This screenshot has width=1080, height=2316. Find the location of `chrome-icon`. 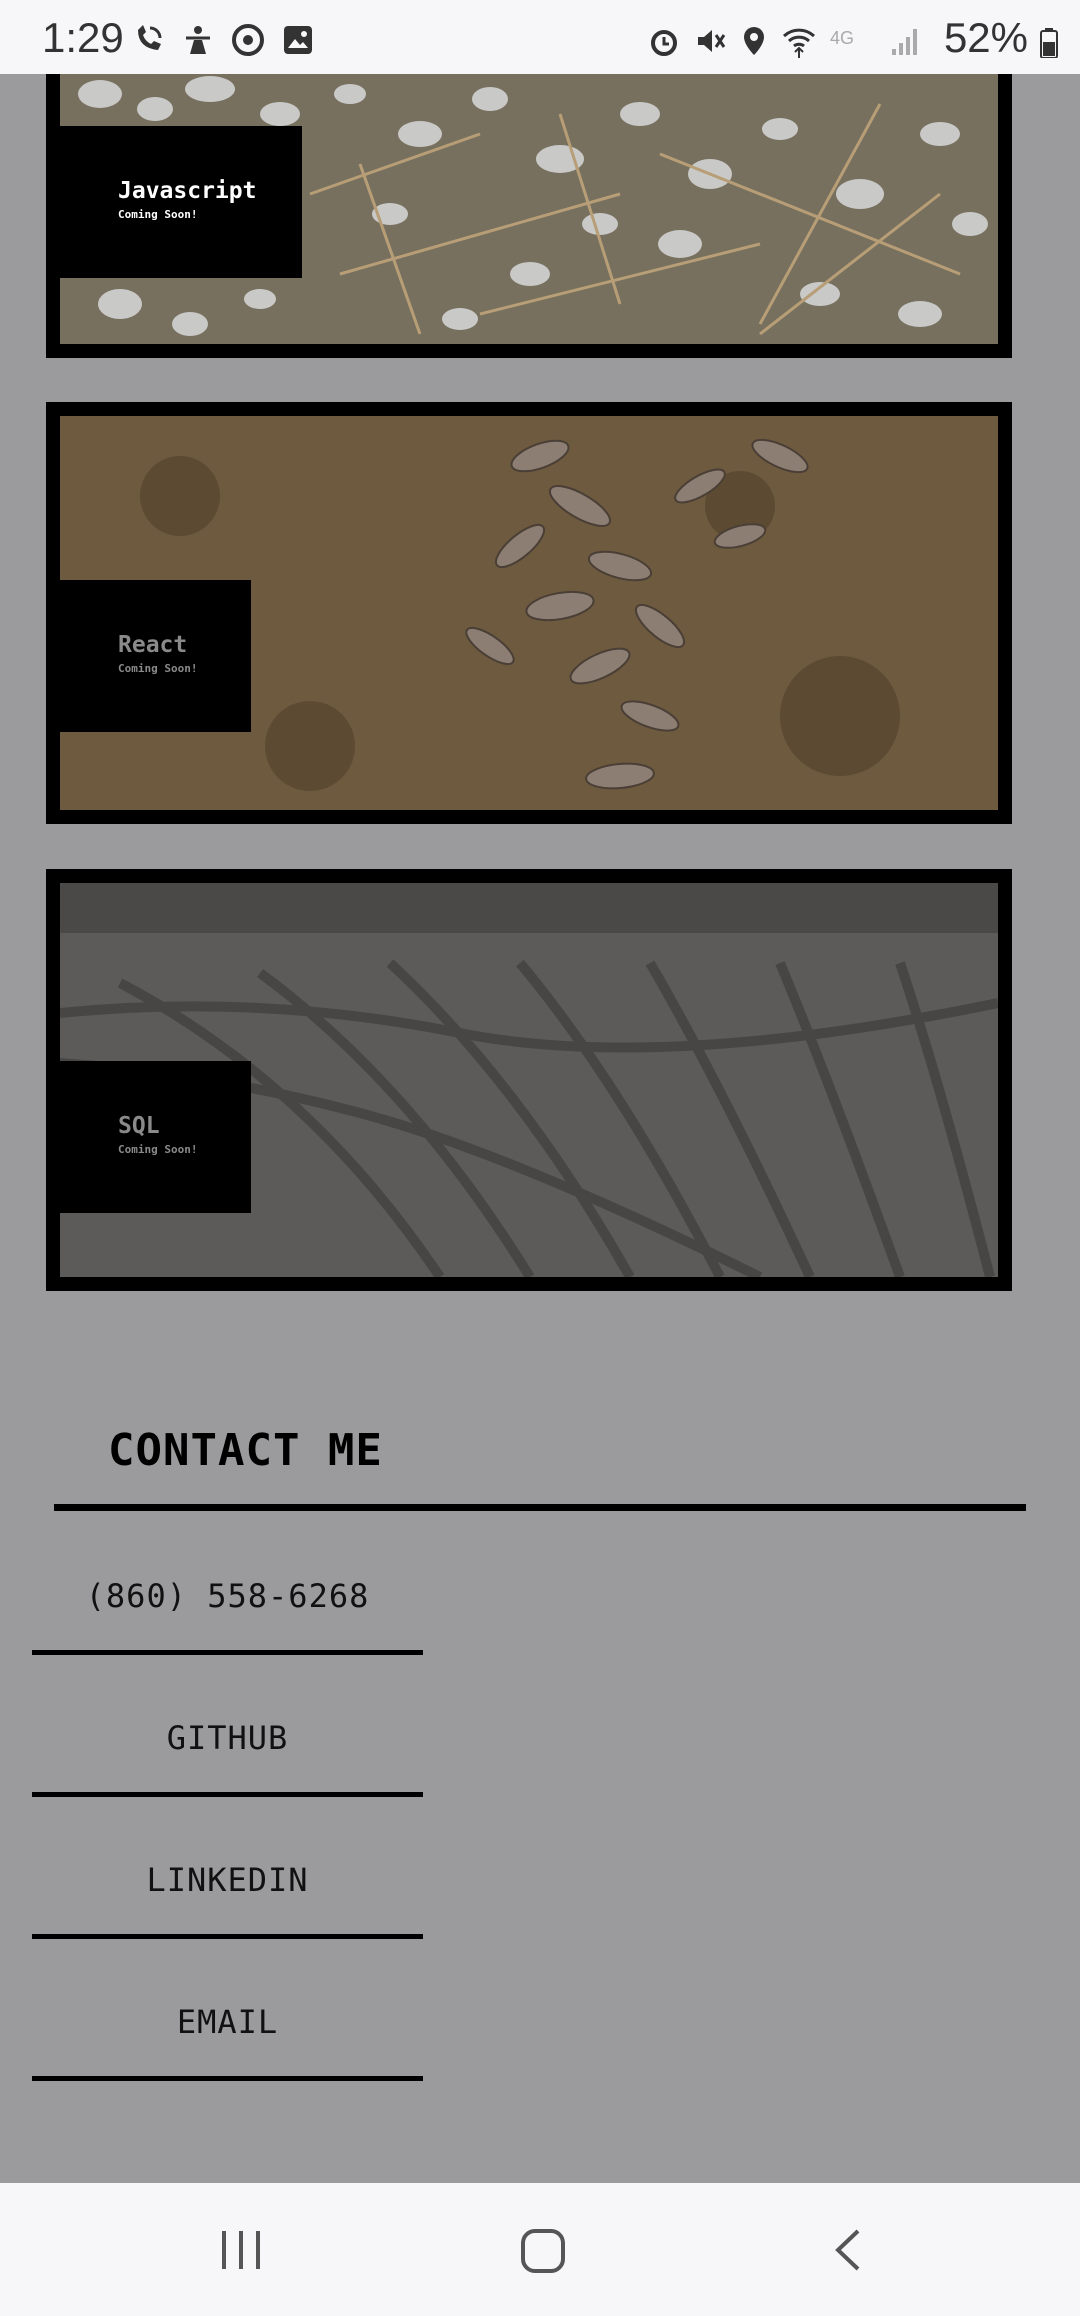

chrome-icon is located at coordinates (248, 40).